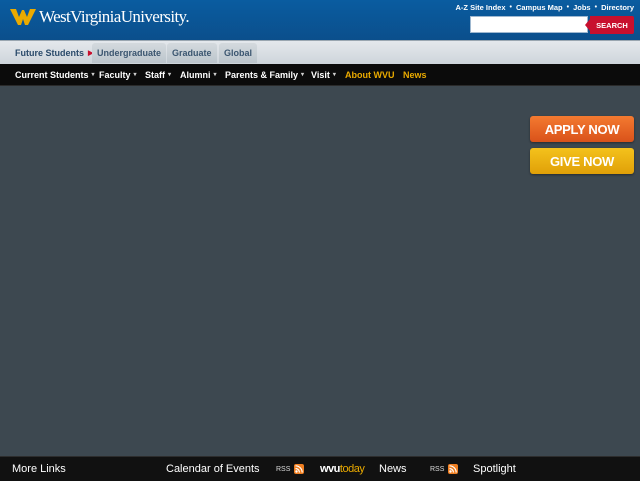 This screenshot has height=481, width=640. I want to click on news-rss-link: RSS, so click(444, 469).